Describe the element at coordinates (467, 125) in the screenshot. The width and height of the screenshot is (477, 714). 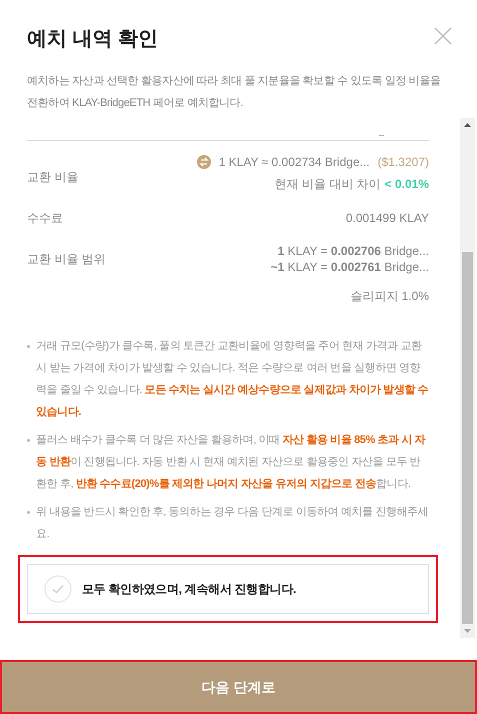
I see `scroll-up-icon` at that location.